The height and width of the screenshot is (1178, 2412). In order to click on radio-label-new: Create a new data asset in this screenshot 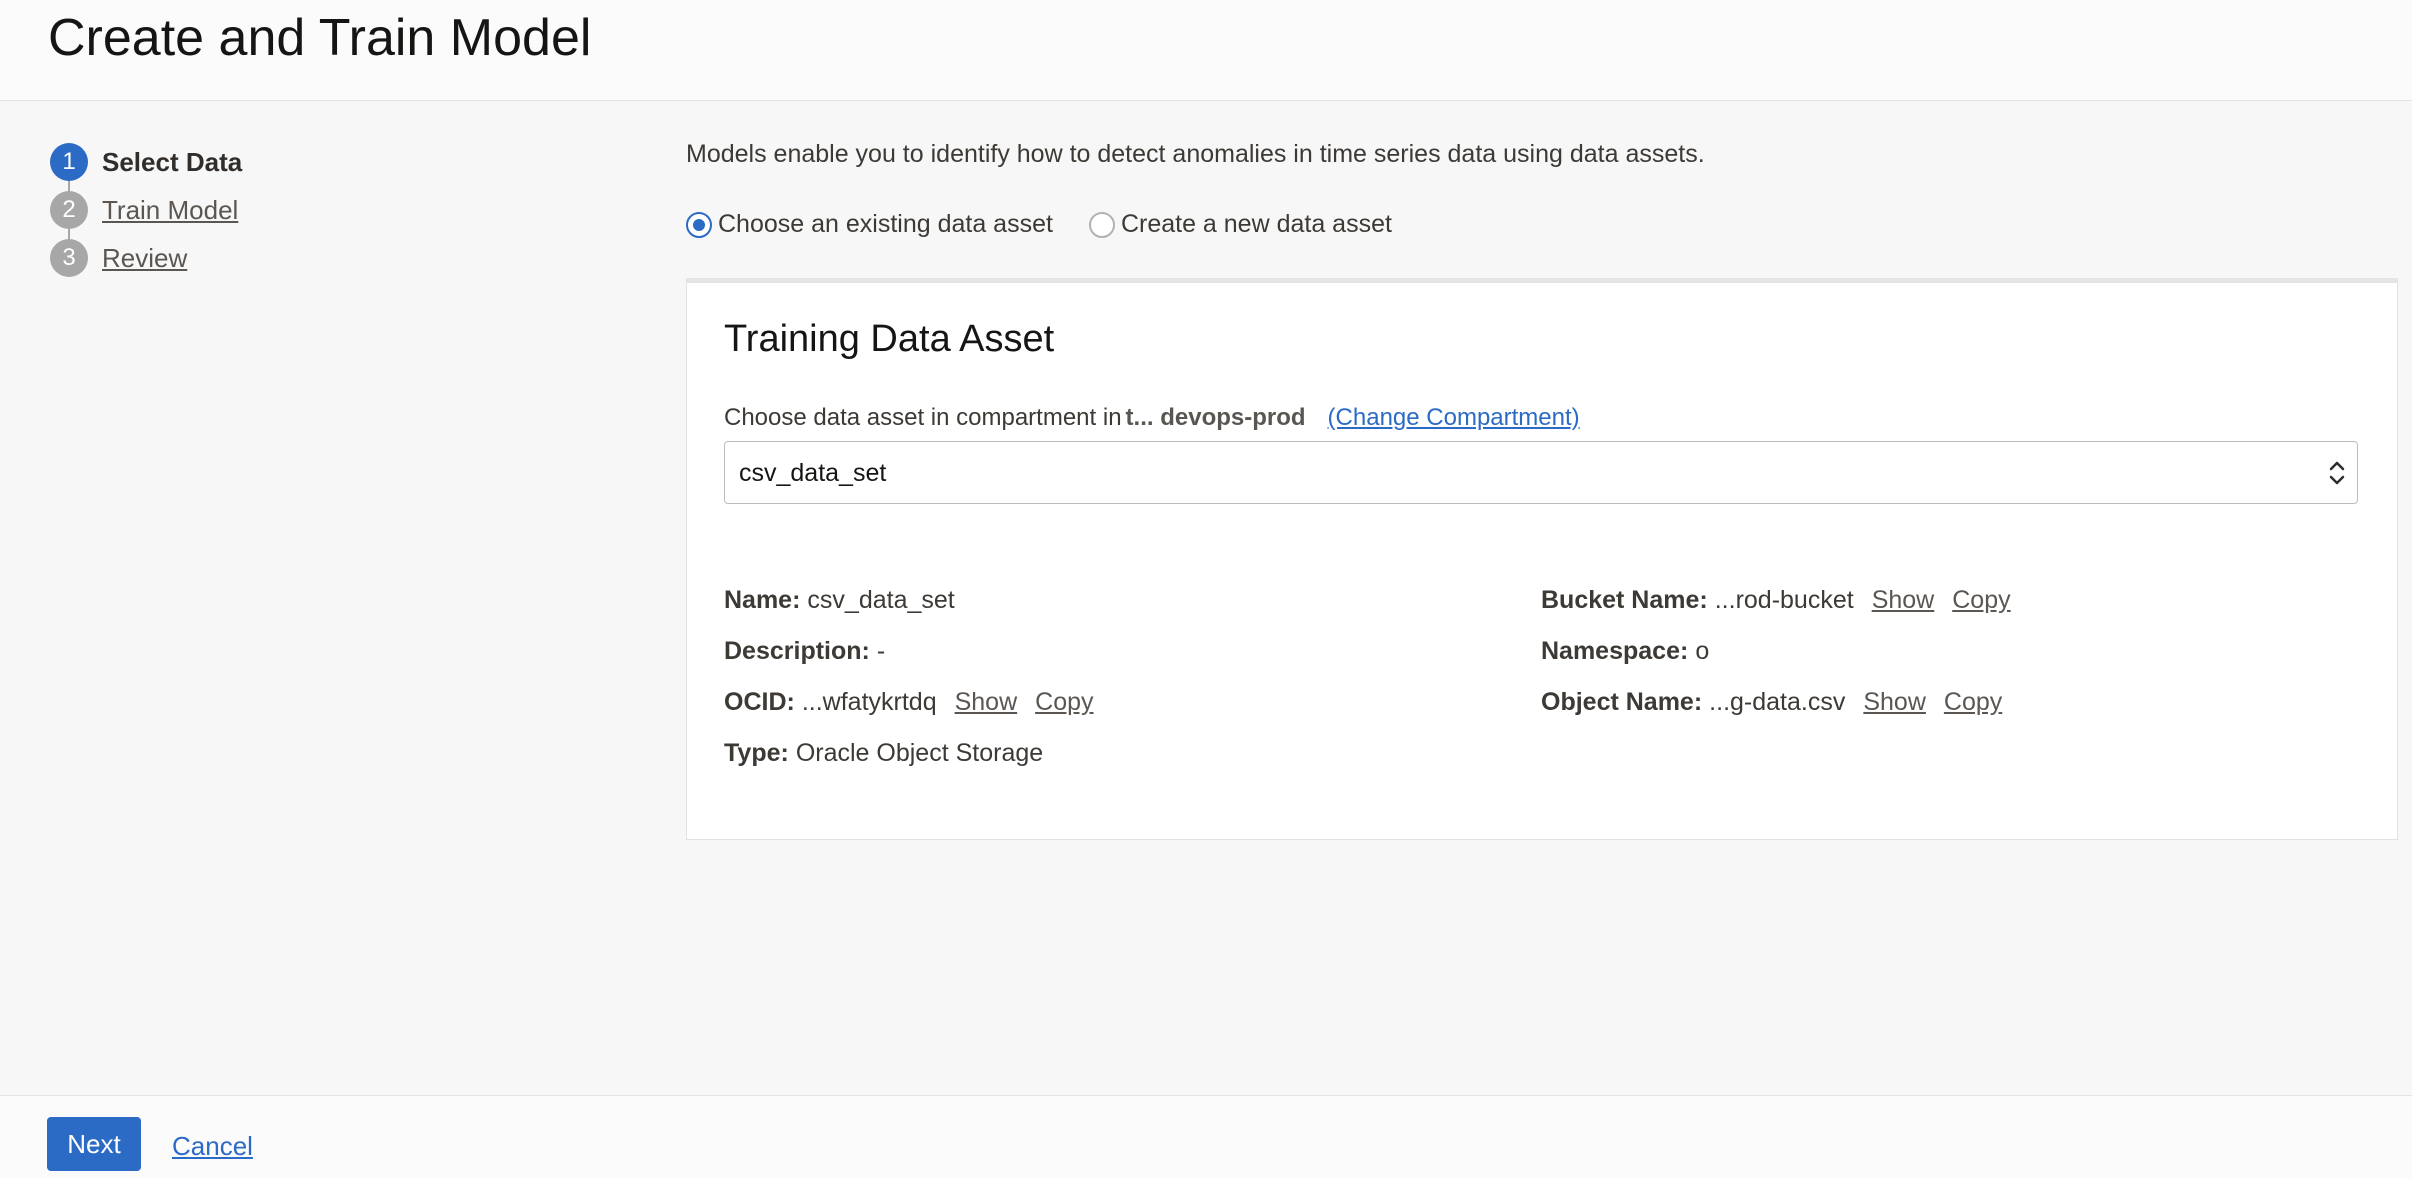, I will do `click(1256, 224)`.